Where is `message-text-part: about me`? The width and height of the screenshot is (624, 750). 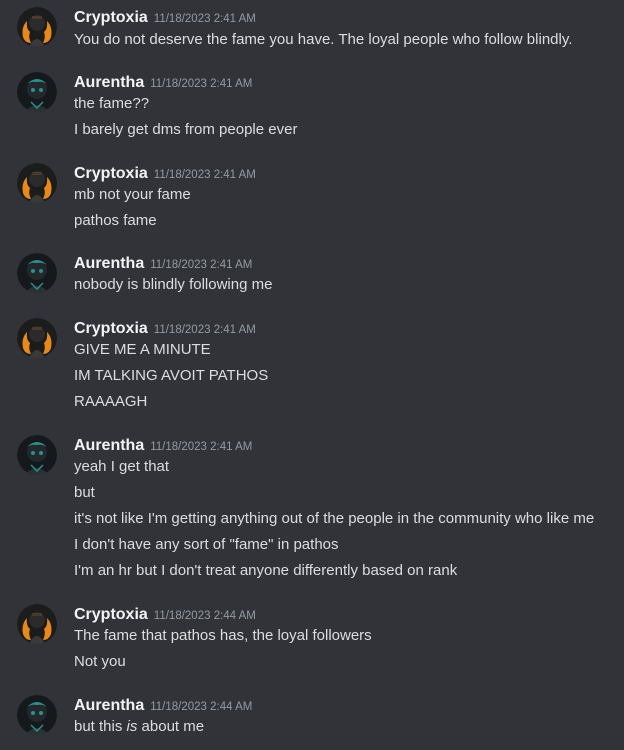
message-text-part: about me is located at coordinates (171, 726).